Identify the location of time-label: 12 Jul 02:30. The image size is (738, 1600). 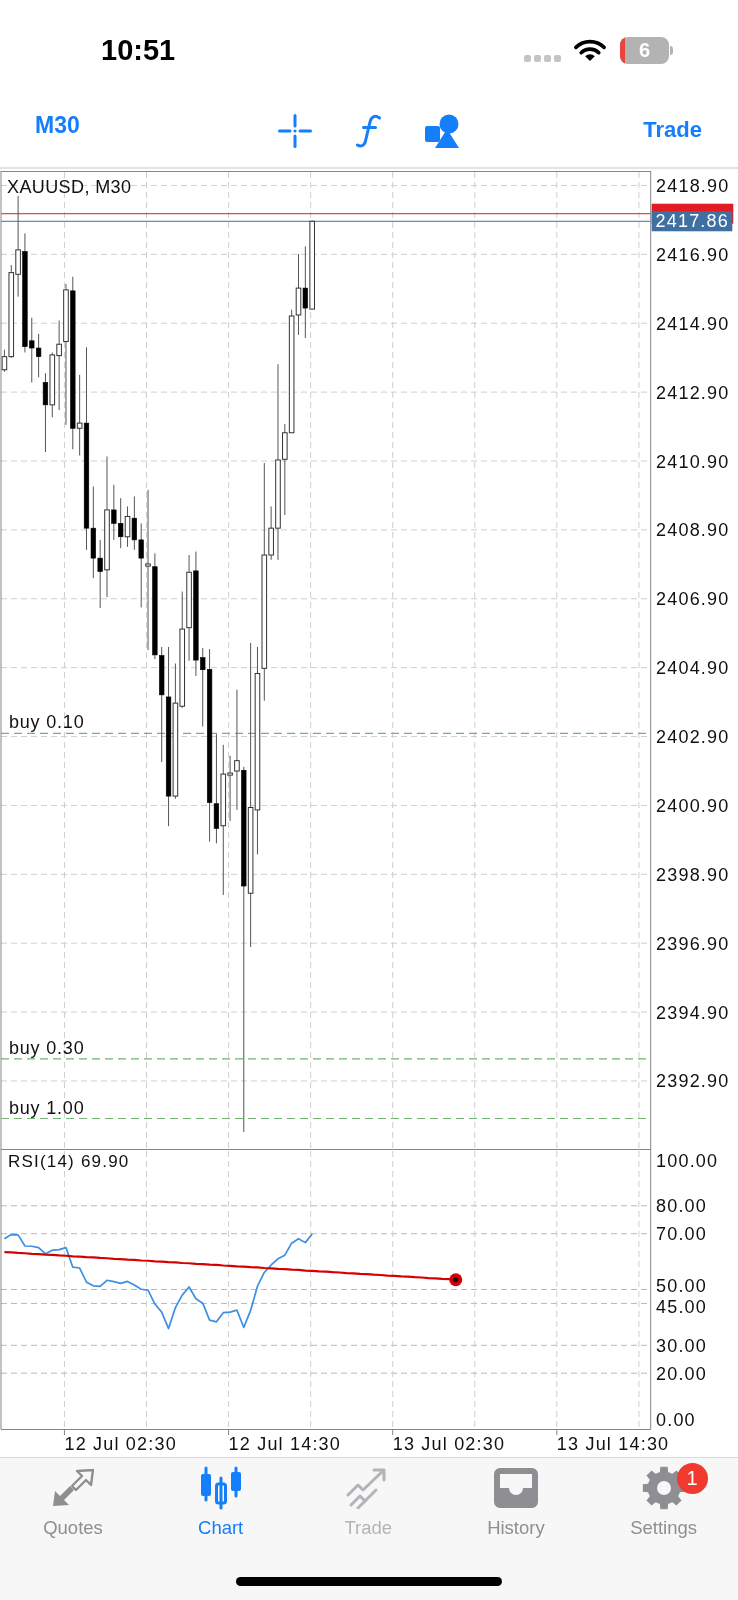
(120, 1443).